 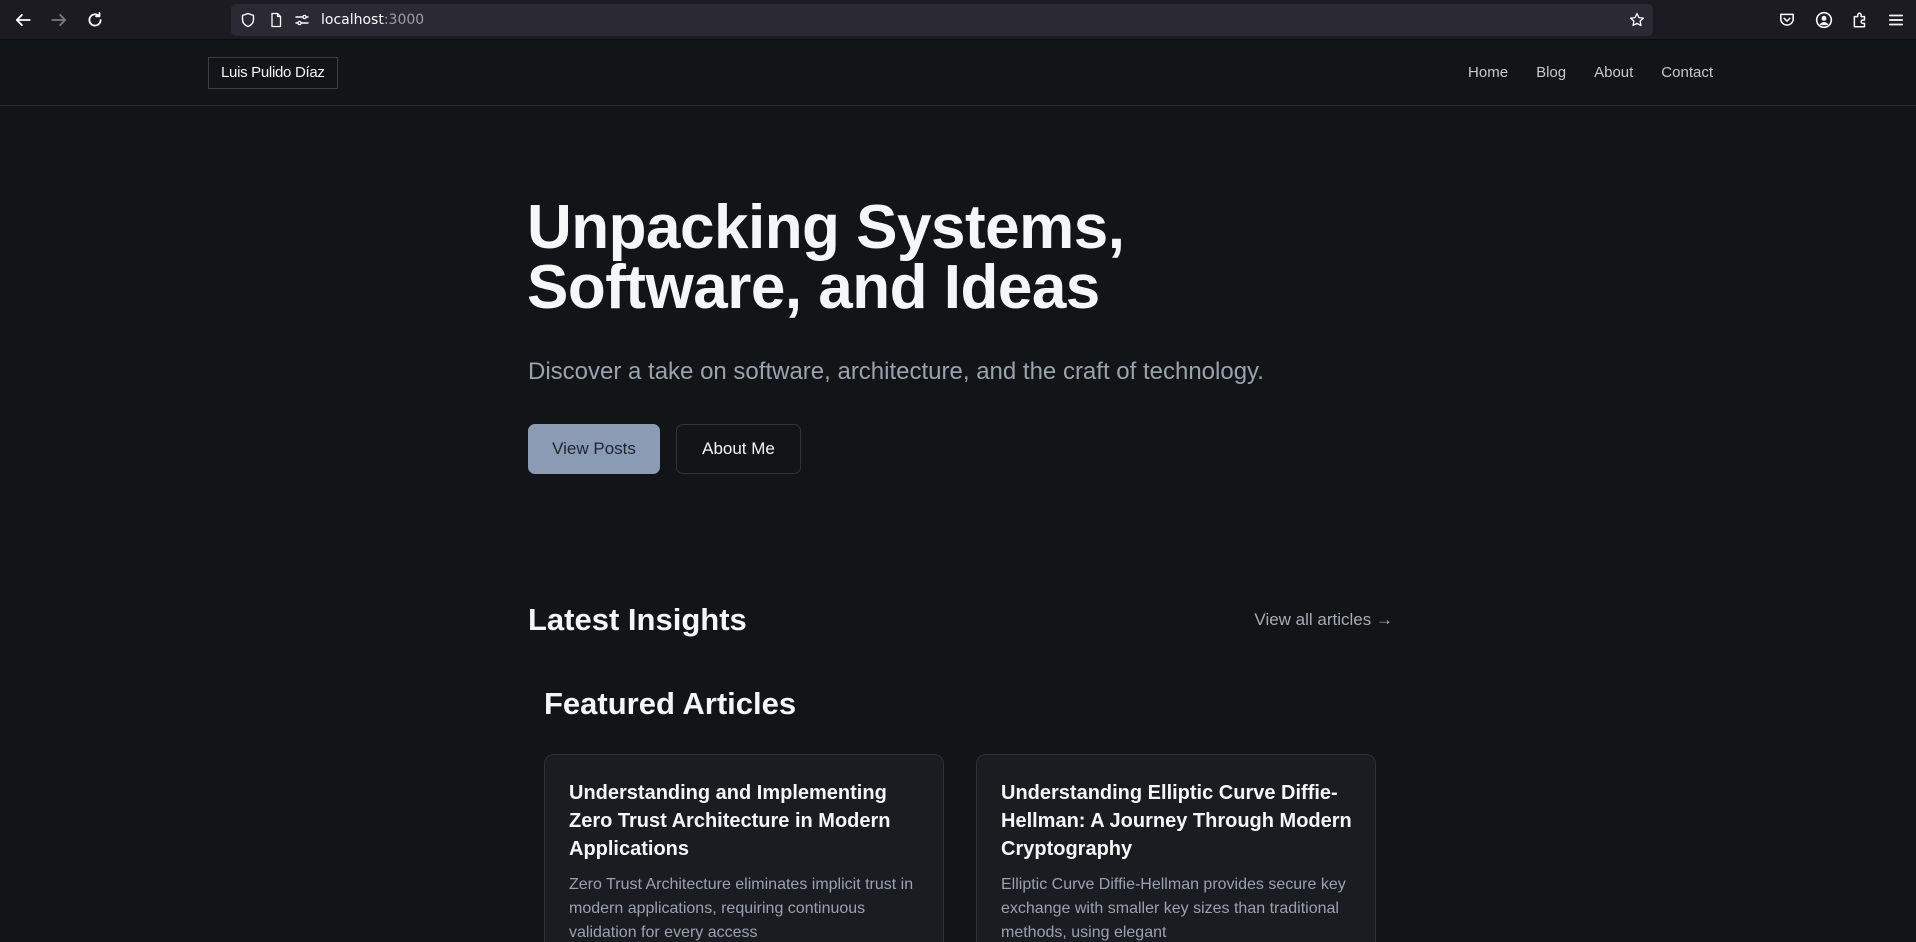 What do you see at coordinates (594, 449) in the screenshot?
I see `view-posts-button: View Posts` at bounding box center [594, 449].